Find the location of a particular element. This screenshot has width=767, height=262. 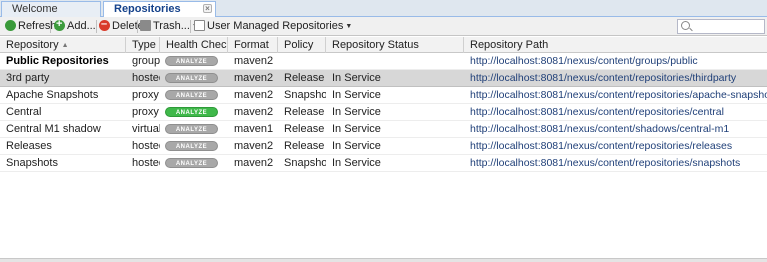

column-header-repository-status: Repository Status is located at coordinates (395, 45).